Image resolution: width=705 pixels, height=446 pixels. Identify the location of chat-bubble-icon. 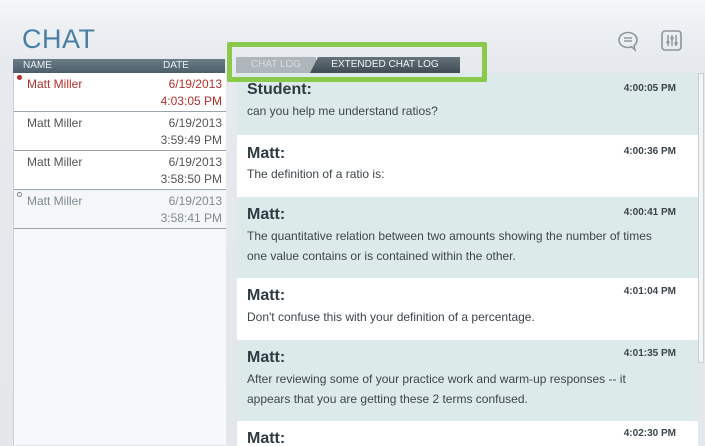
(629, 41).